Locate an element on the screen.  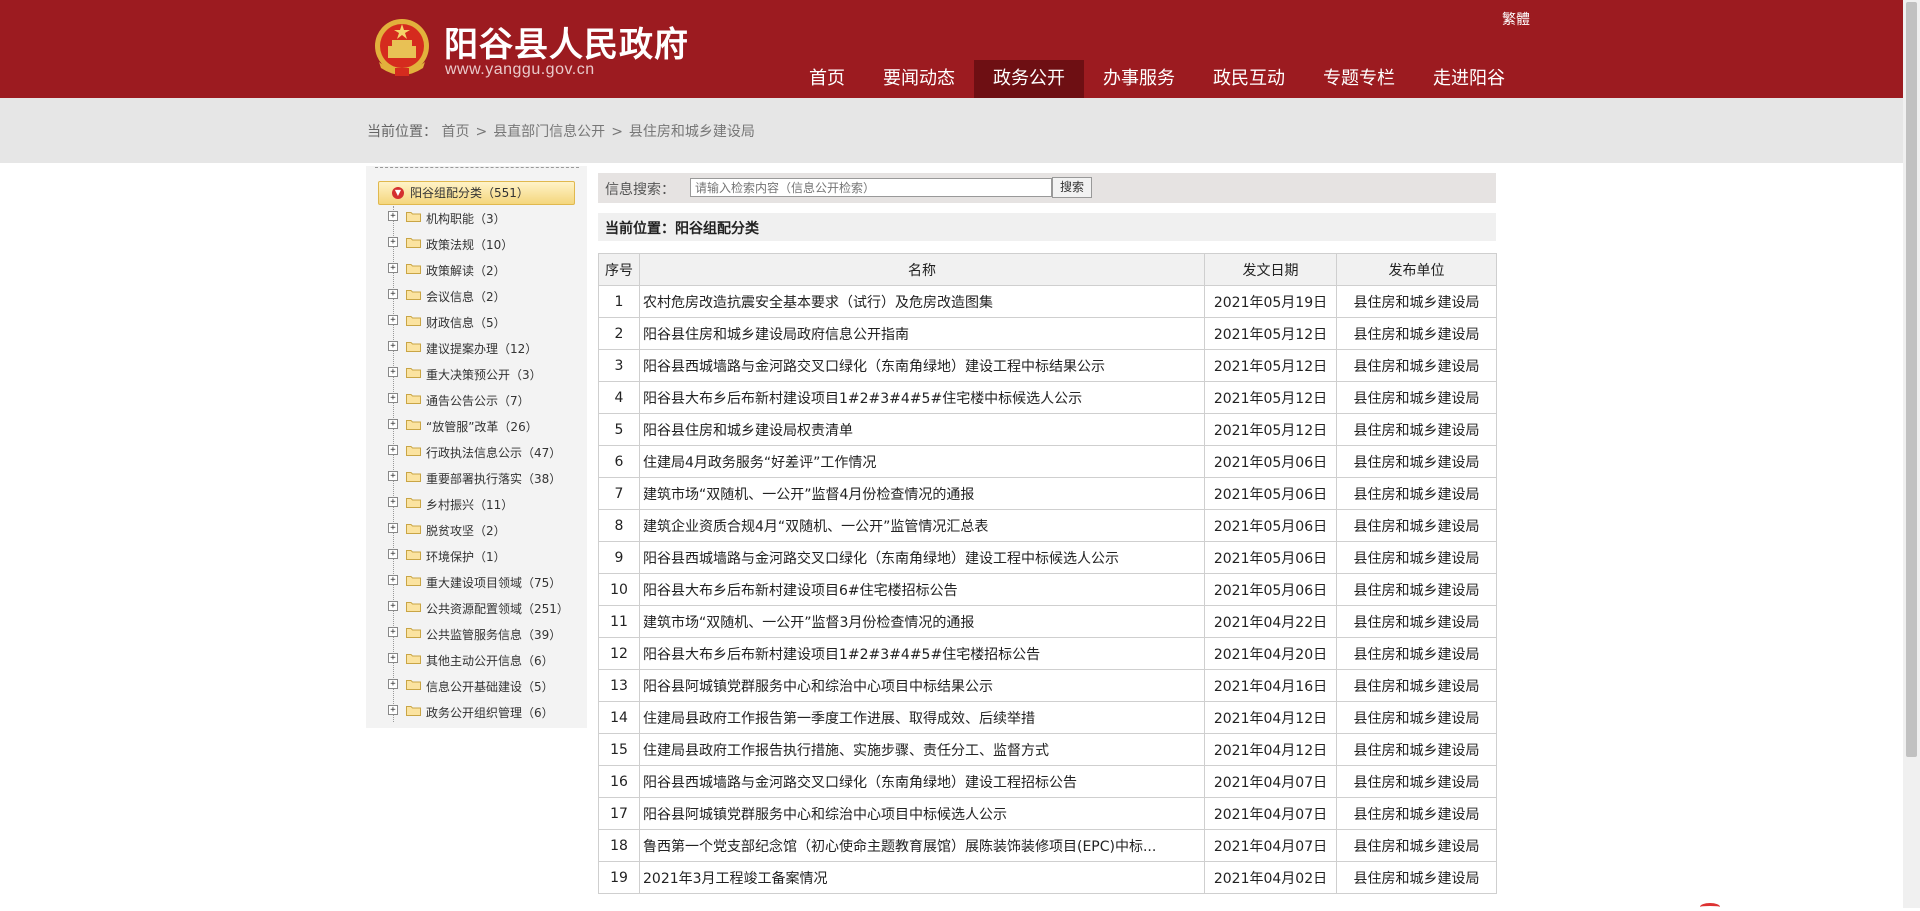
tree-item-label: 乡村振兴（11） is located at coordinates (470, 505).